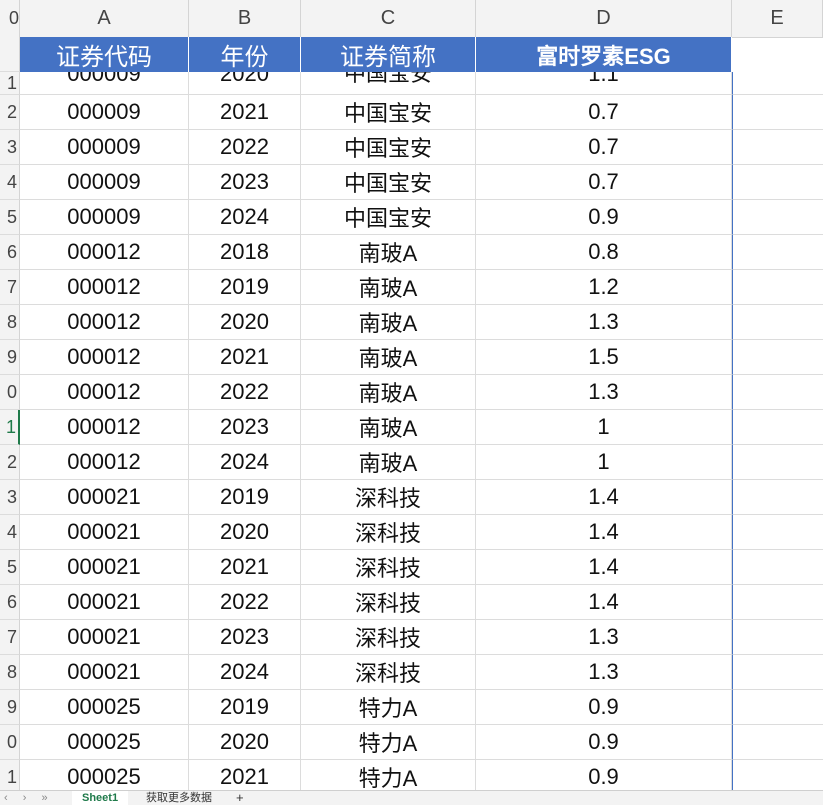 Image resolution: width=823 pixels, height=805 pixels. Describe the element at coordinates (245, 54) in the screenshot. I see `header-cell-year: 年份` at that location.